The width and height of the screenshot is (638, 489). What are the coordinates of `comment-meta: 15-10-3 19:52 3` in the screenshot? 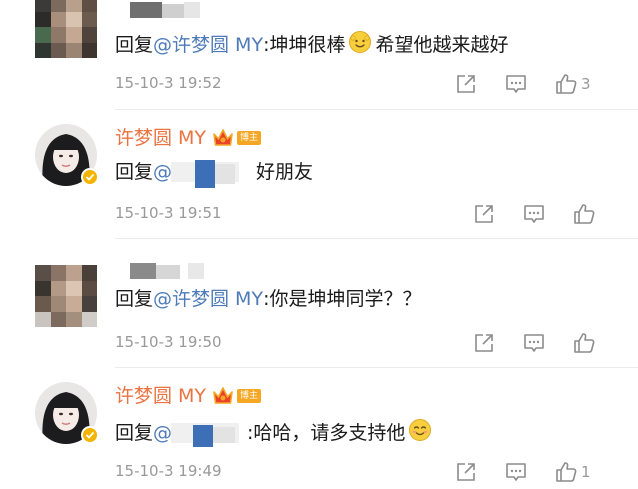 It's located at (355, 84).